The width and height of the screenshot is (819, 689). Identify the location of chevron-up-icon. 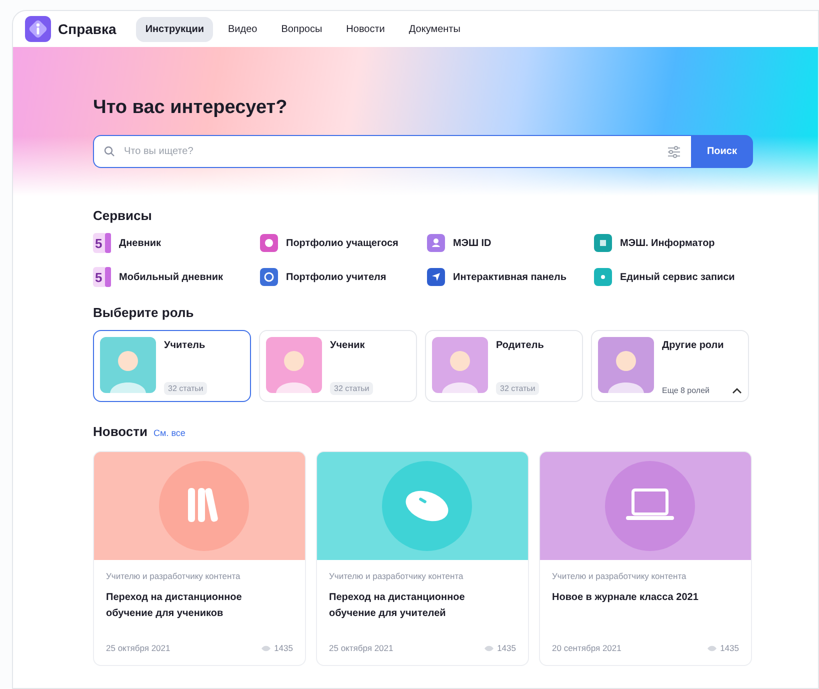
(737, 390).